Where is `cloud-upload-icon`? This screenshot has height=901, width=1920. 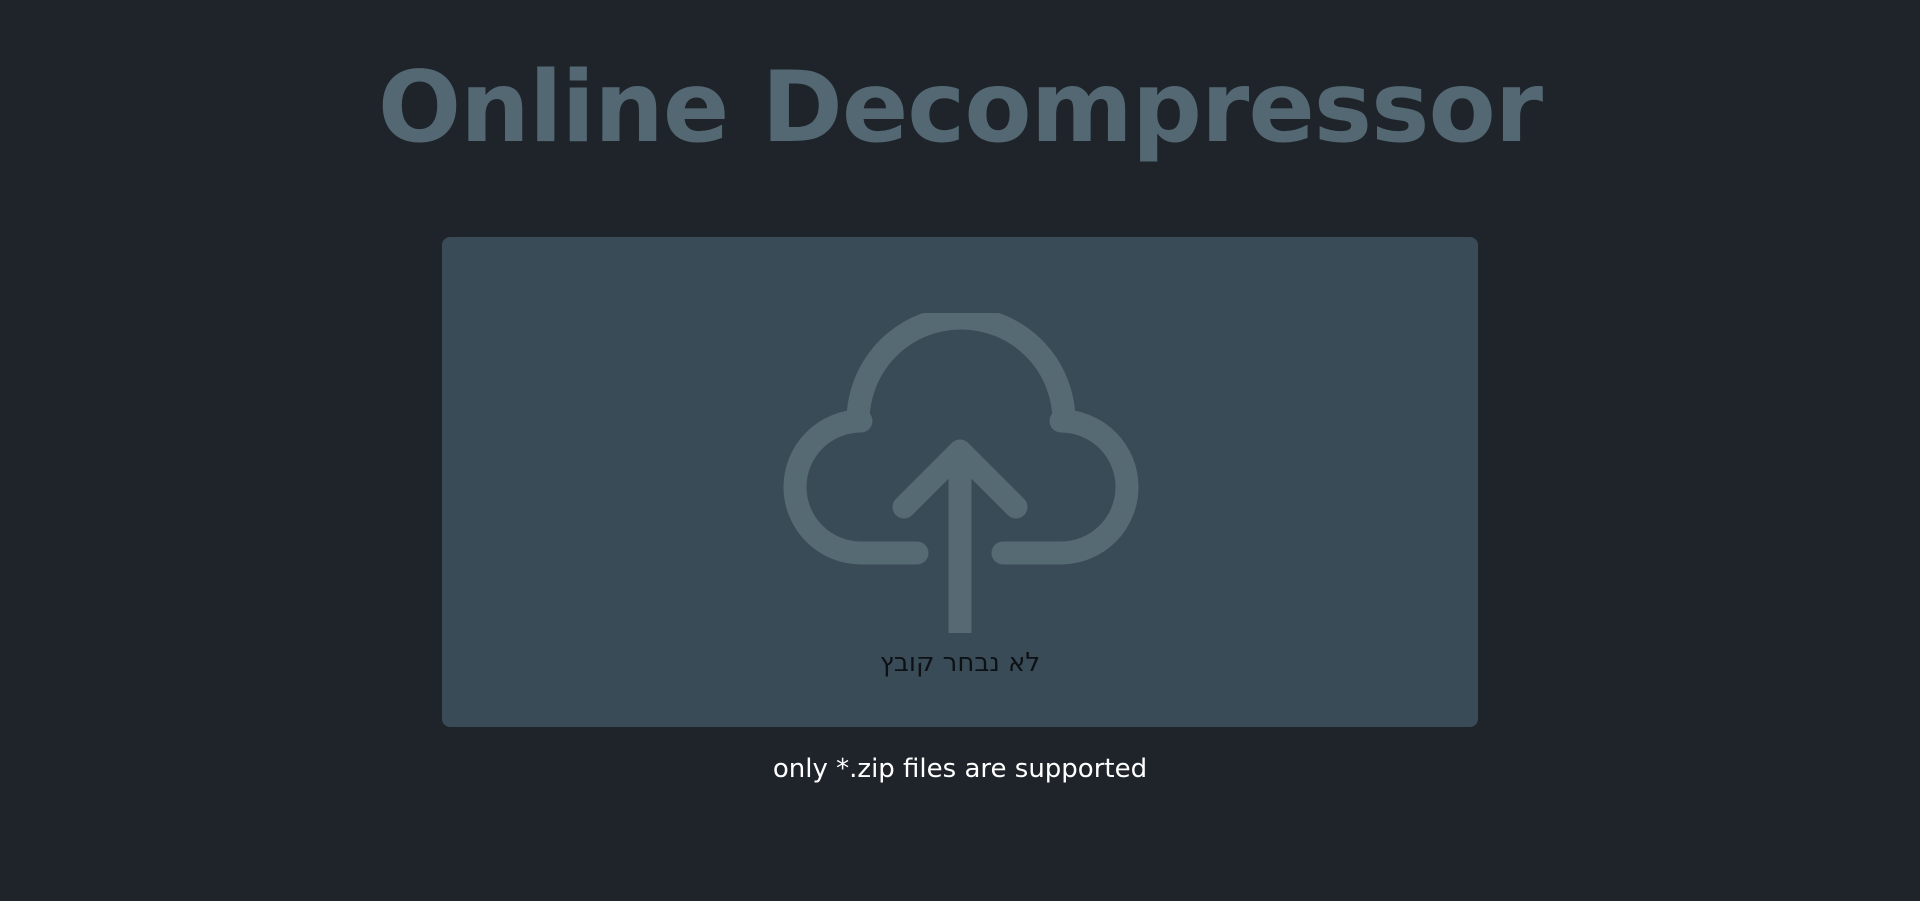 cloud-upload-icon is located at coordinates (961, 473).